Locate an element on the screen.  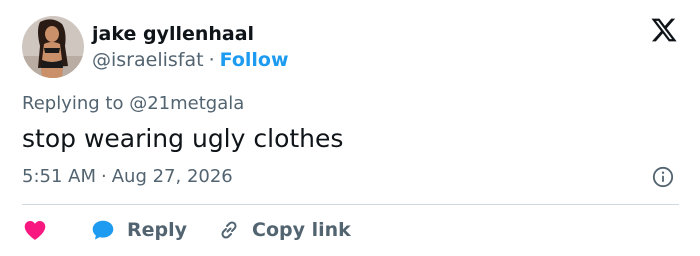
replying-to: Replying to @21metgala is located at coordinates (133, 104).